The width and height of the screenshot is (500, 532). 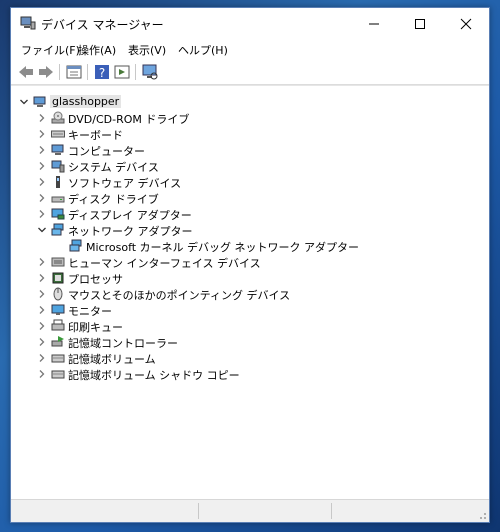 What do you see at coordinates (57, 149) in the screenshot?
I see `computer-icon` at bounding box center [57, 149].